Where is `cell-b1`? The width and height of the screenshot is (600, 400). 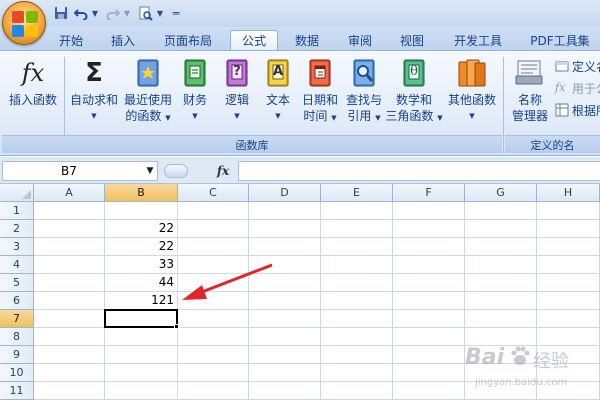
cell-b1 is located at coordinates (141, 211).